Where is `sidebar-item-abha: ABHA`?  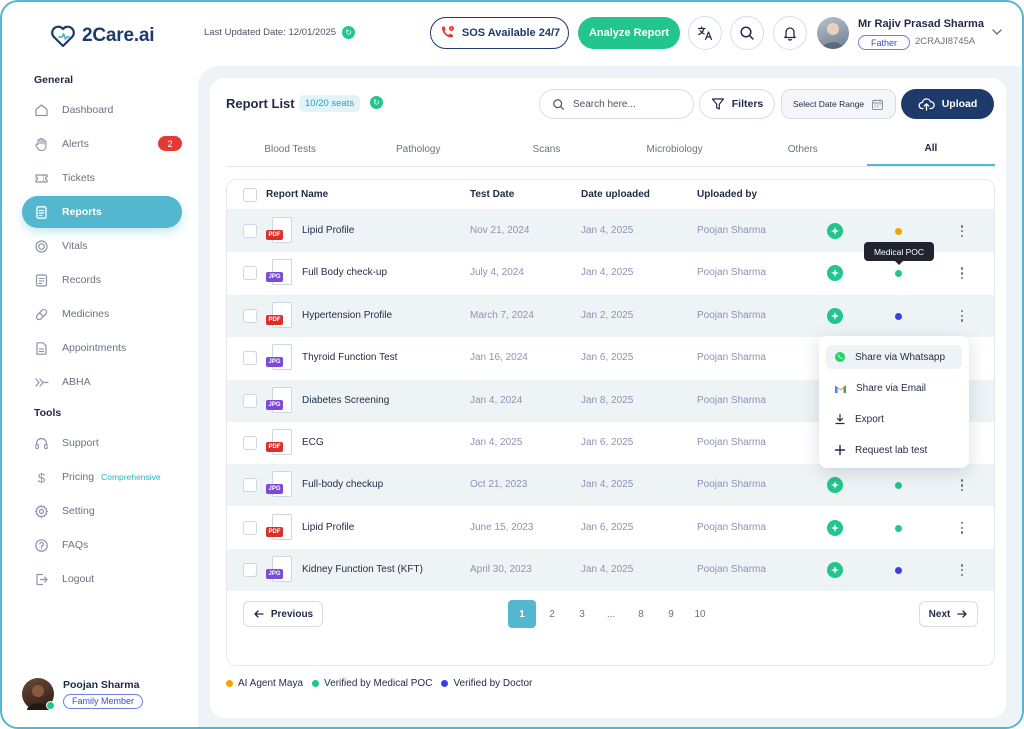 sidebar-item-abha: ABHA is located at coordinates (102, 382).